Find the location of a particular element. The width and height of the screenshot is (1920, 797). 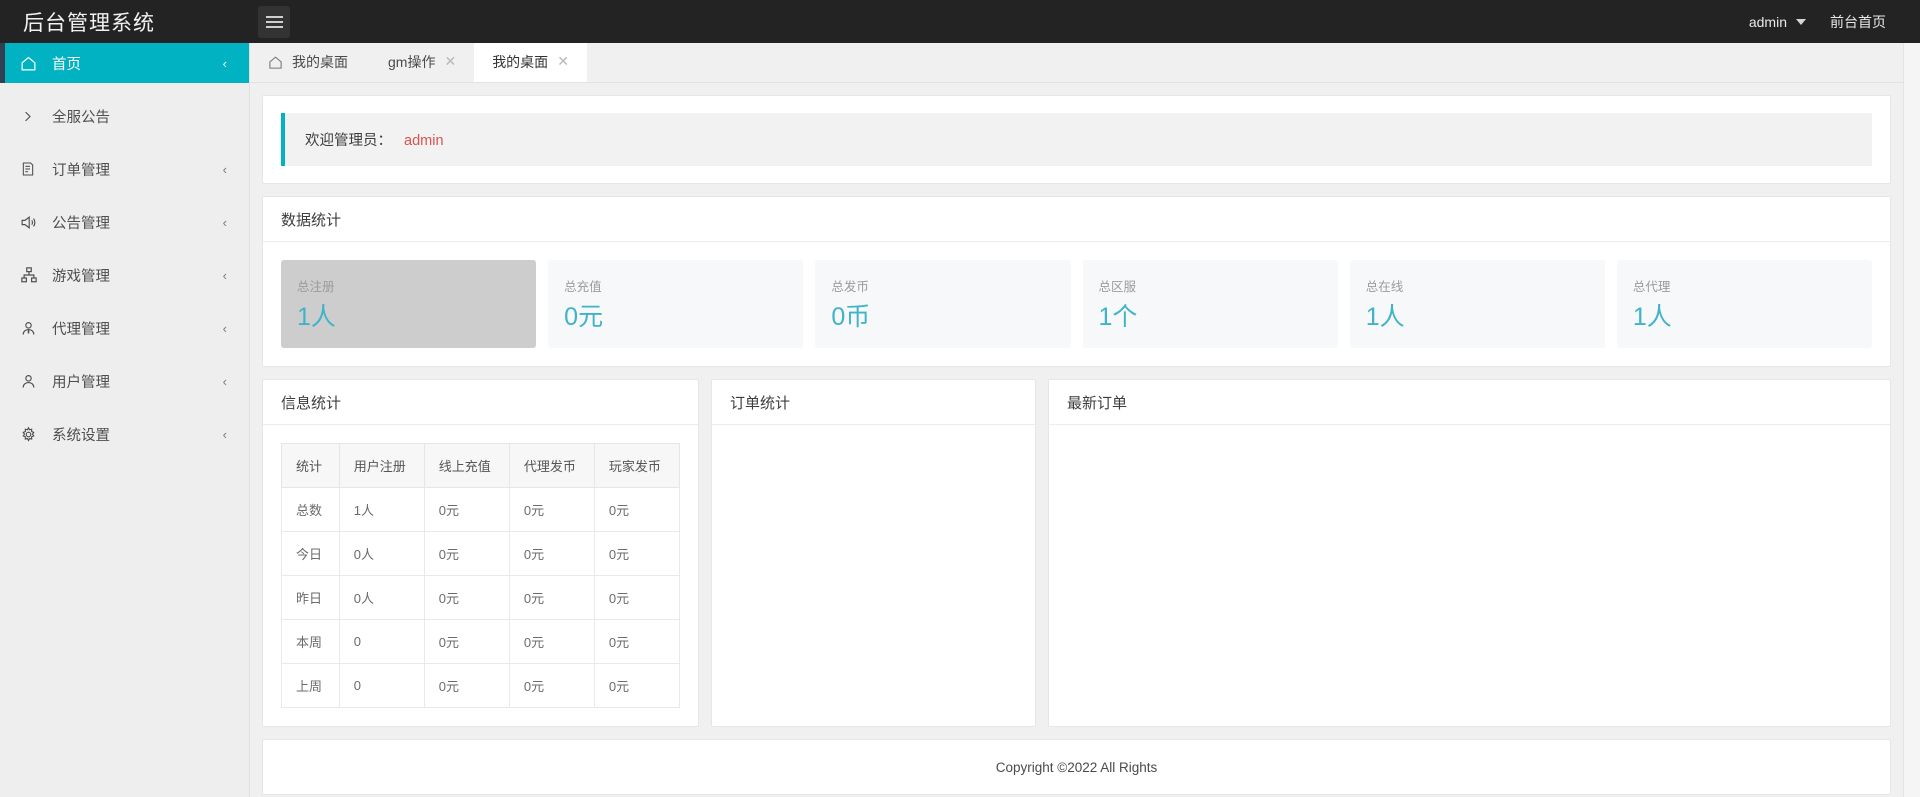

stat-card-total-agents: 总代理 1人 is located at coordinates (1744, 304).